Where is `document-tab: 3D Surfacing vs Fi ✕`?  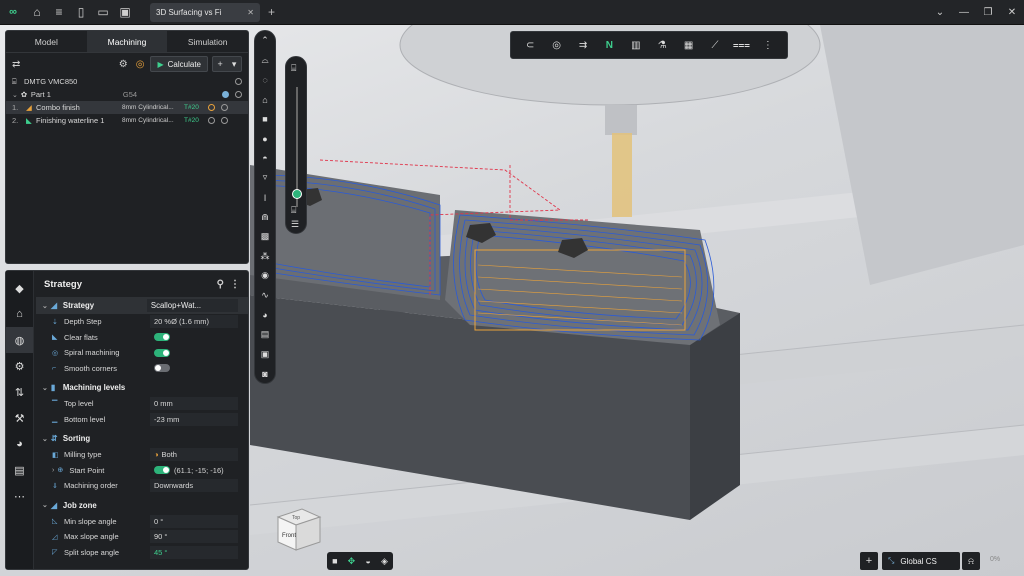
document-tab: 3D Surfacing vs Fi ✕ is located at coordinates (205, 12).